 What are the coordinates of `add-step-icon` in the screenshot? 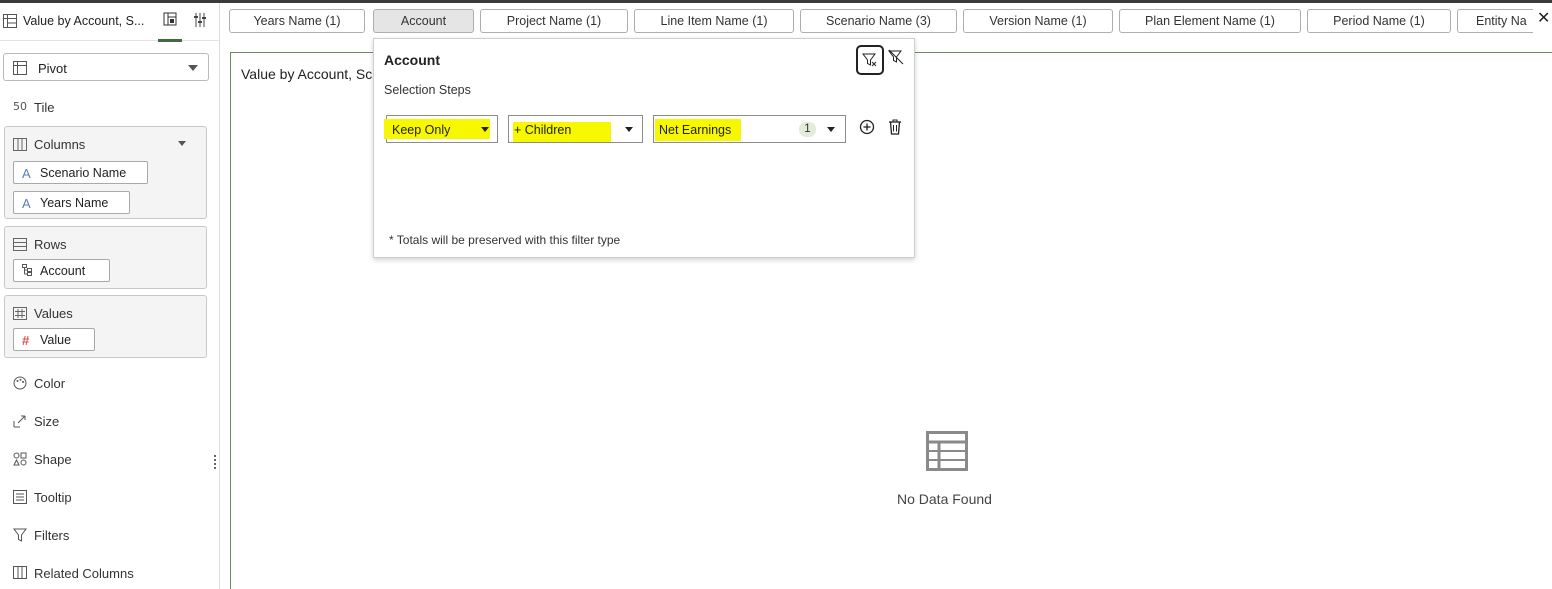 It's located at (867, 128).